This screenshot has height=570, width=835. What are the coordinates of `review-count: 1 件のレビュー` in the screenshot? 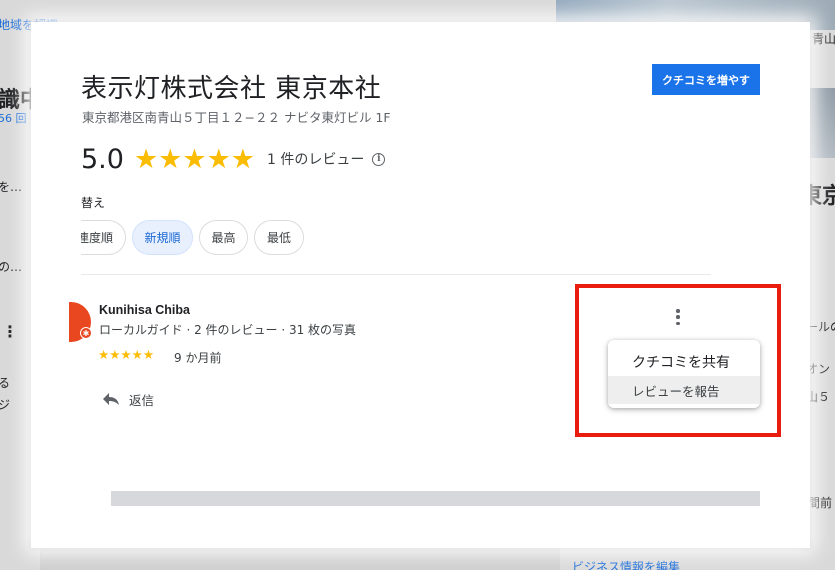 It's located at (315, 160).